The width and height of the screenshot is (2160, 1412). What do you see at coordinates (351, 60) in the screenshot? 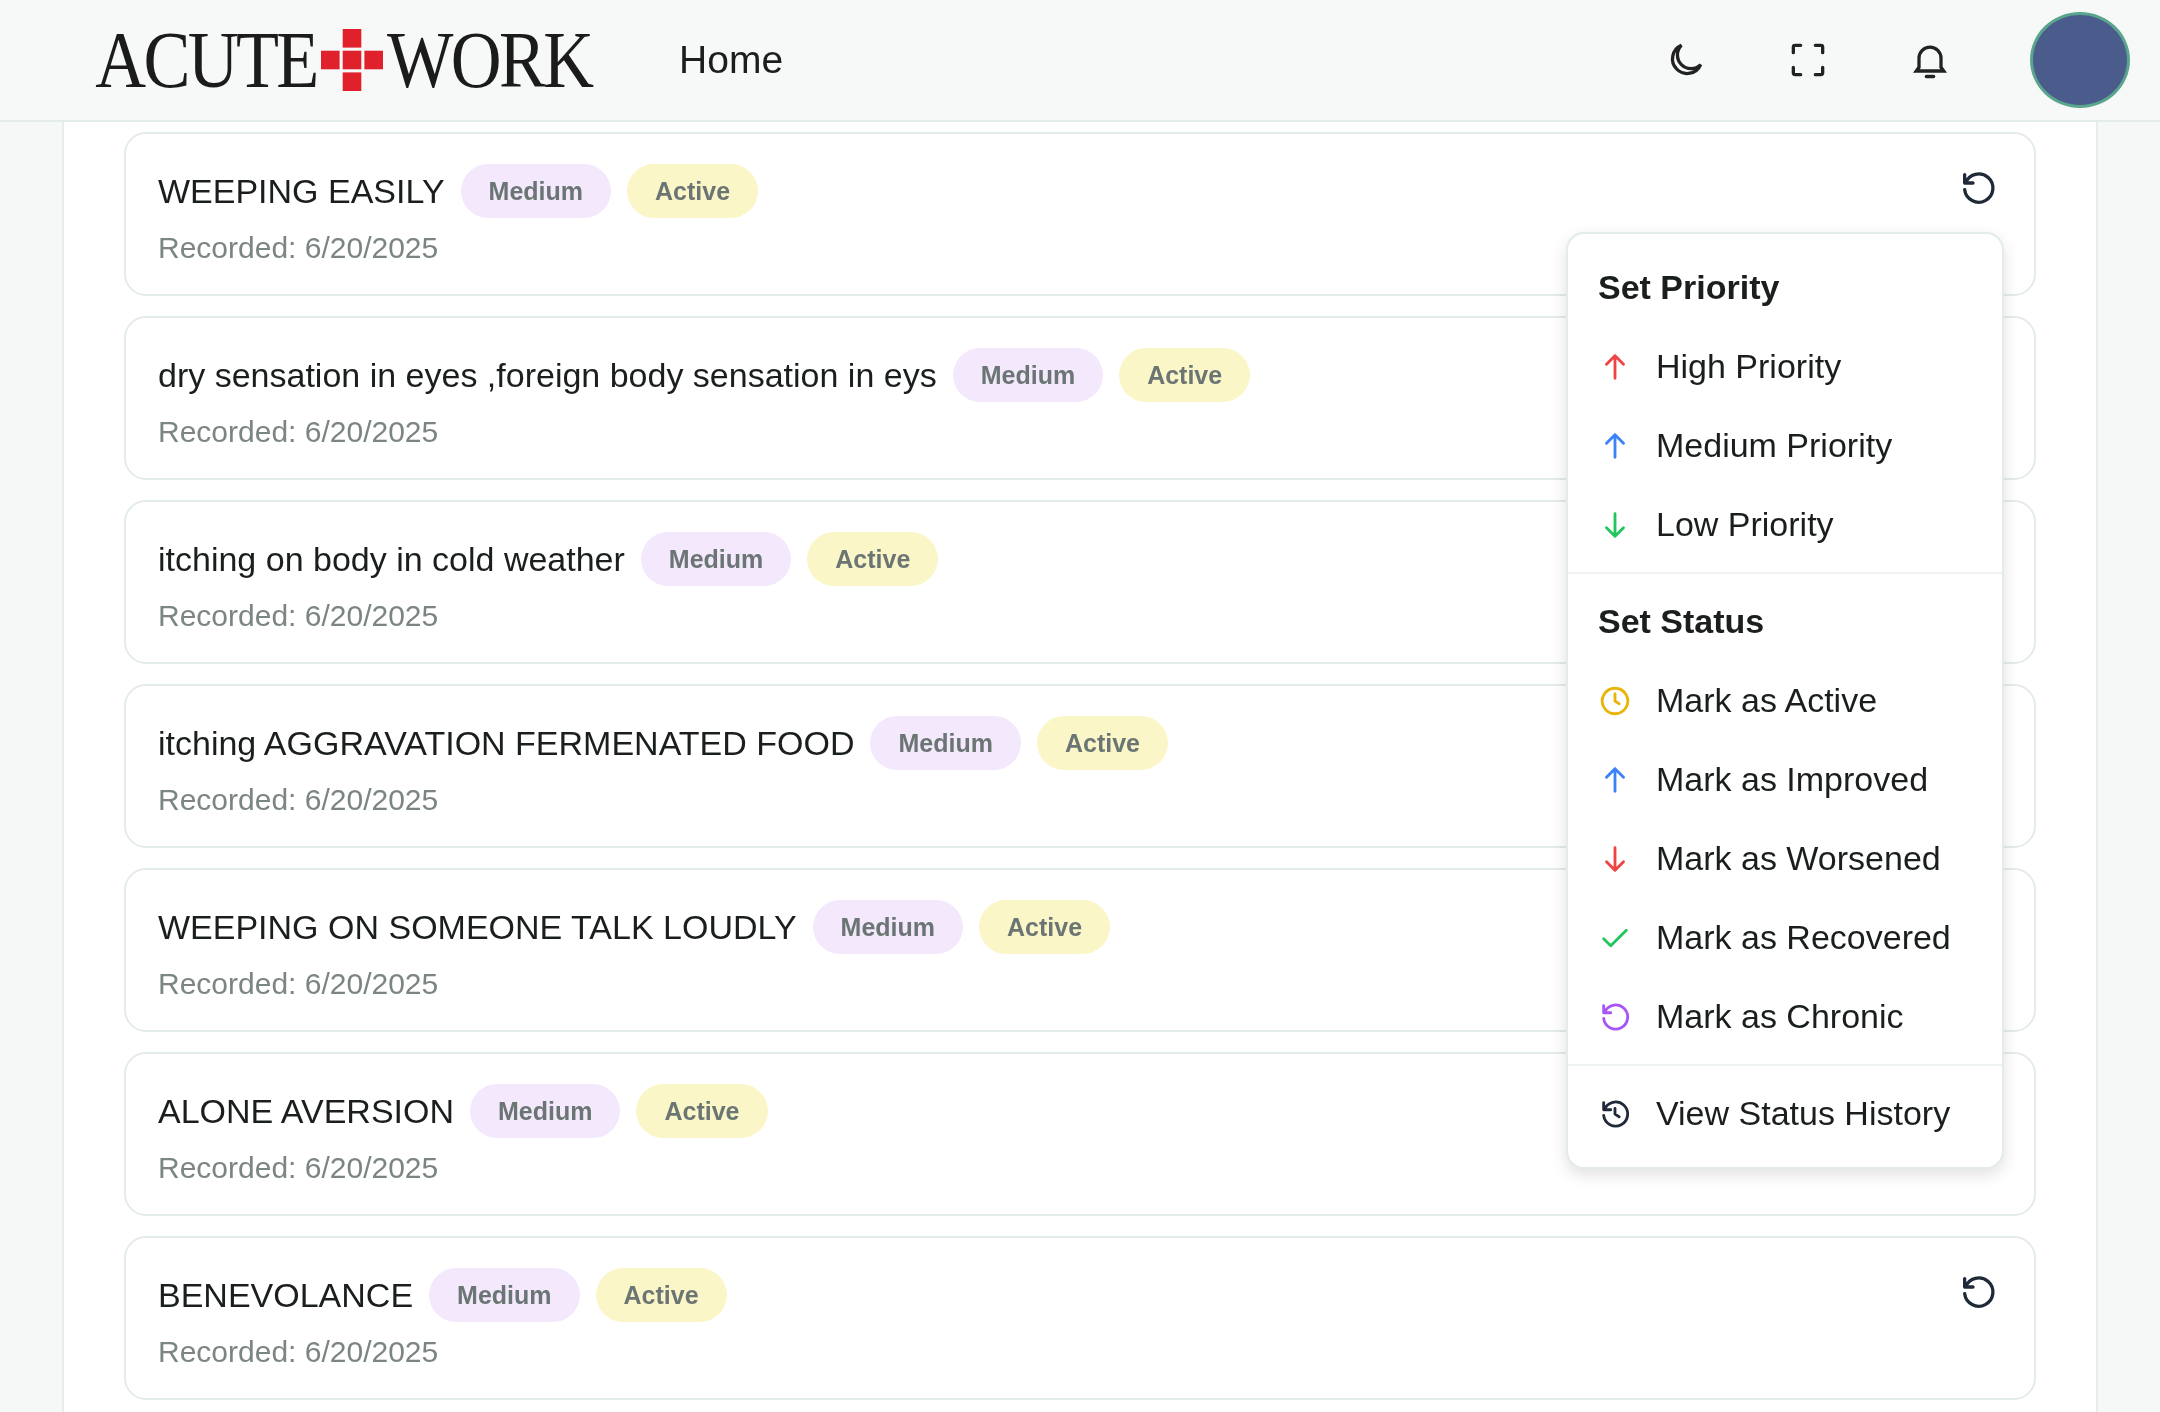
I see `cross-logo-icon` at bounding box center [351, 60].